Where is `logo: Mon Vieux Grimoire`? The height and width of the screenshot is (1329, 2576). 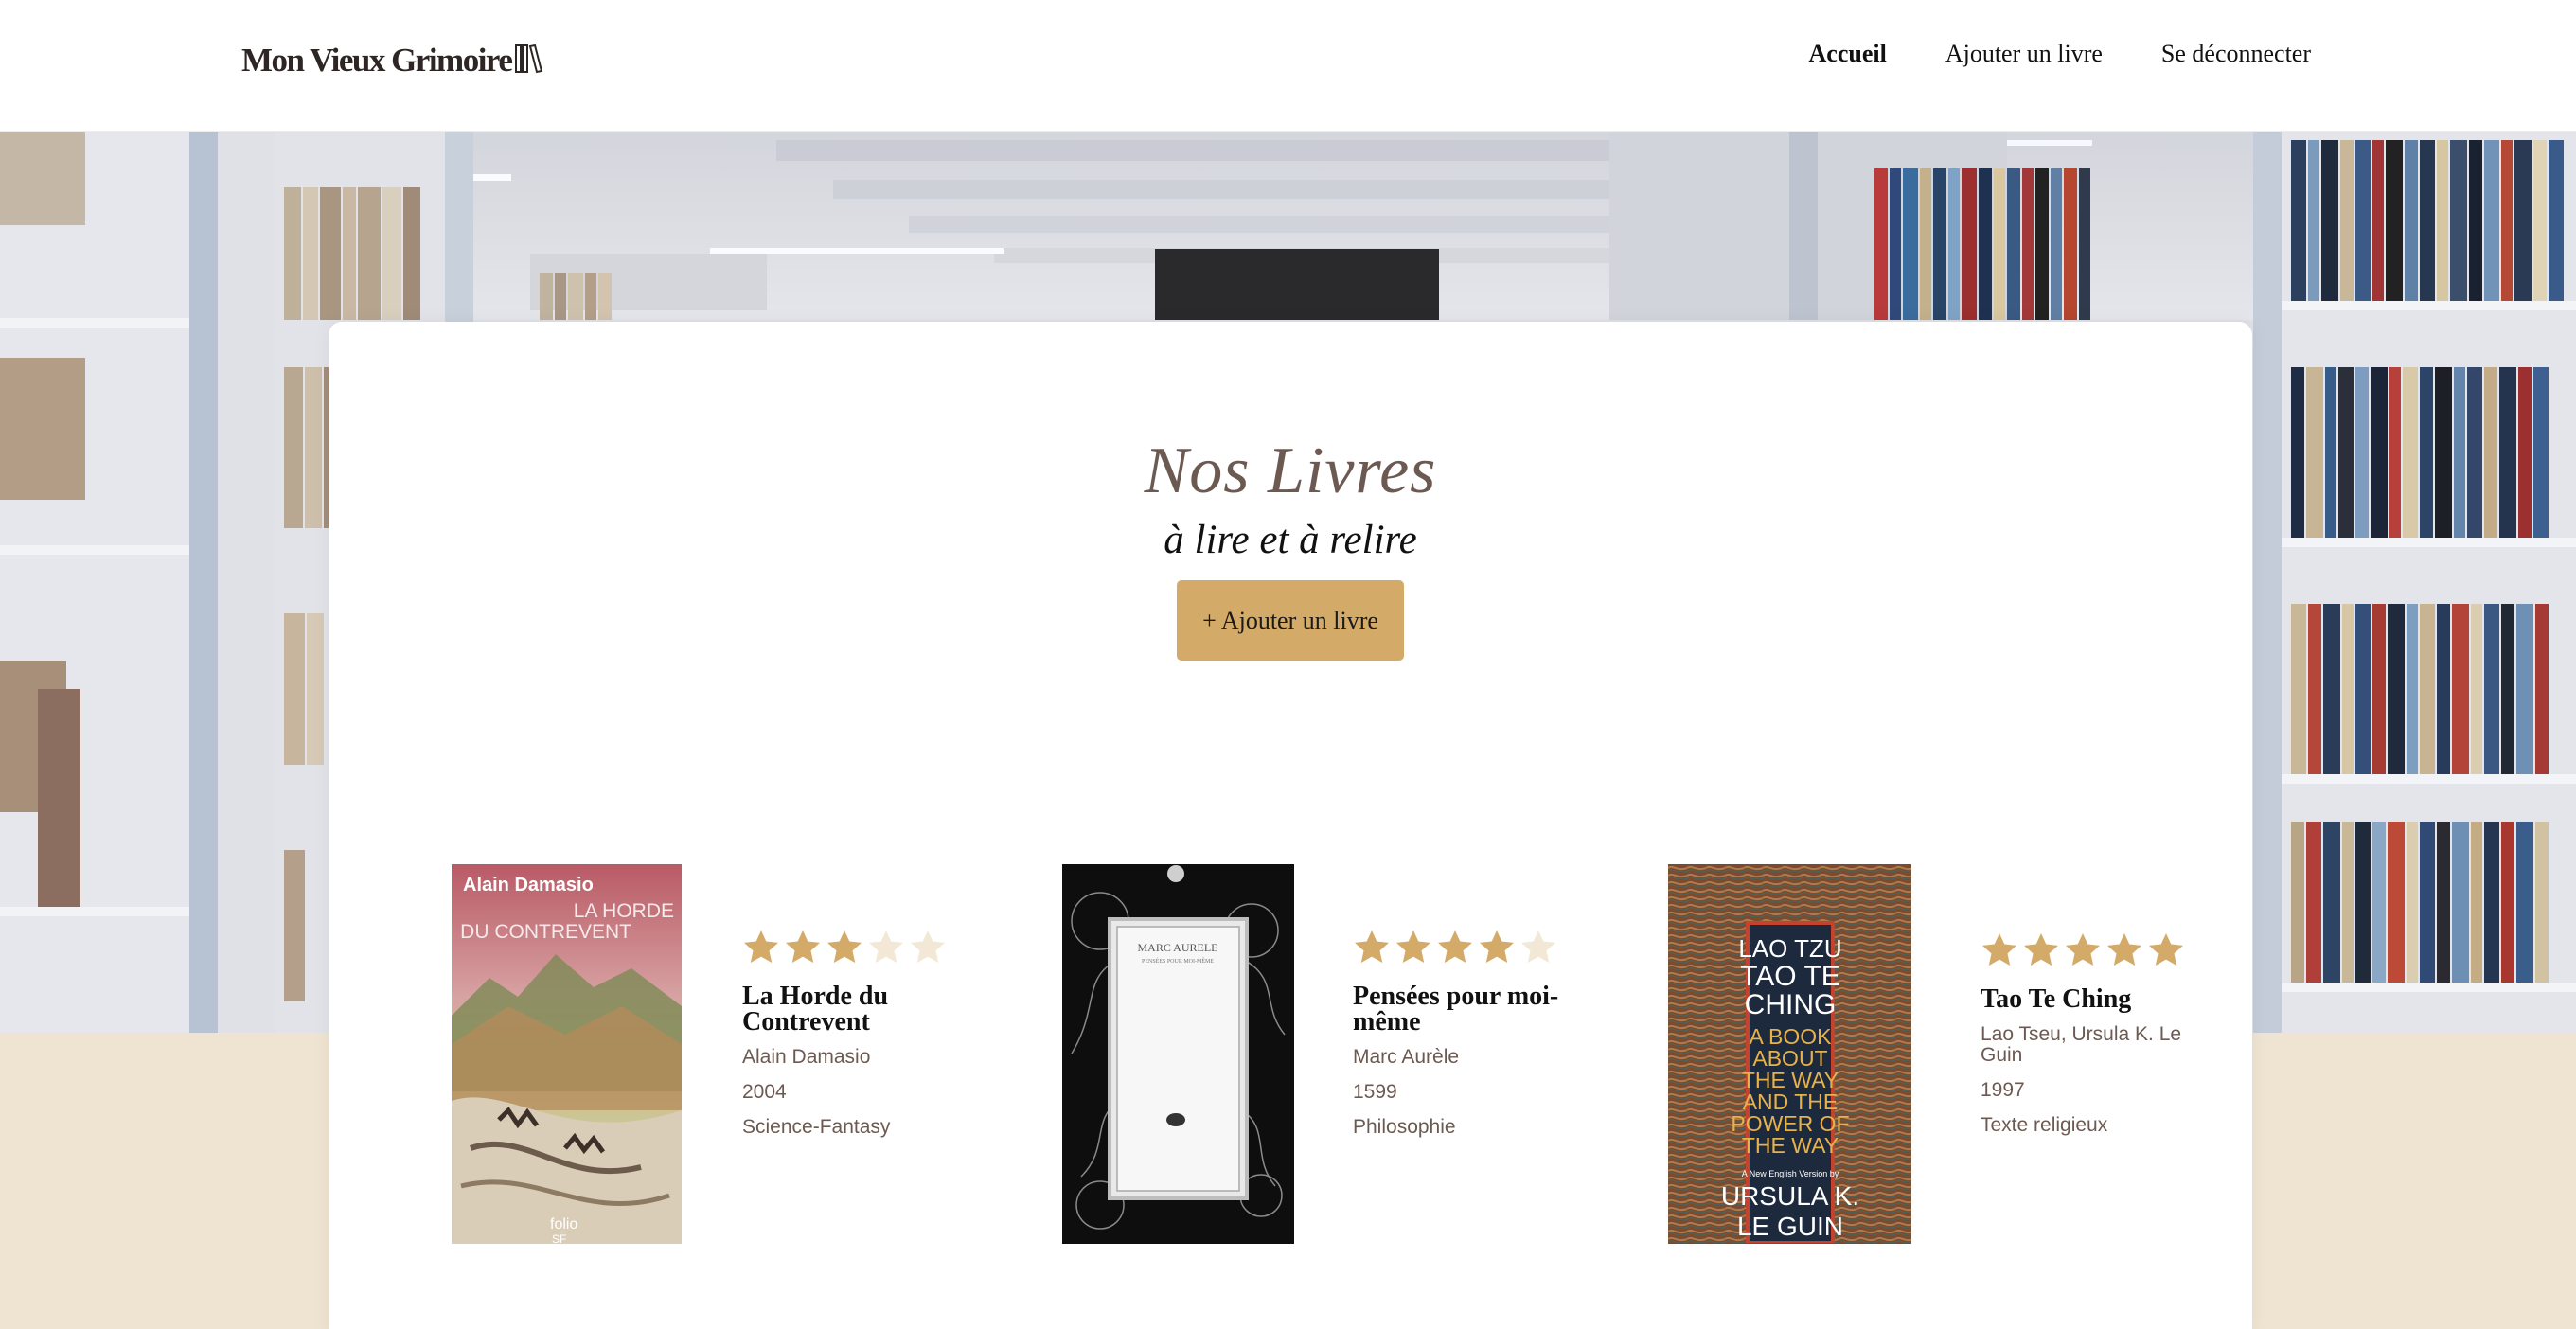 logo: Mon Vieux Grimoire is located at coordinates (392, 61).